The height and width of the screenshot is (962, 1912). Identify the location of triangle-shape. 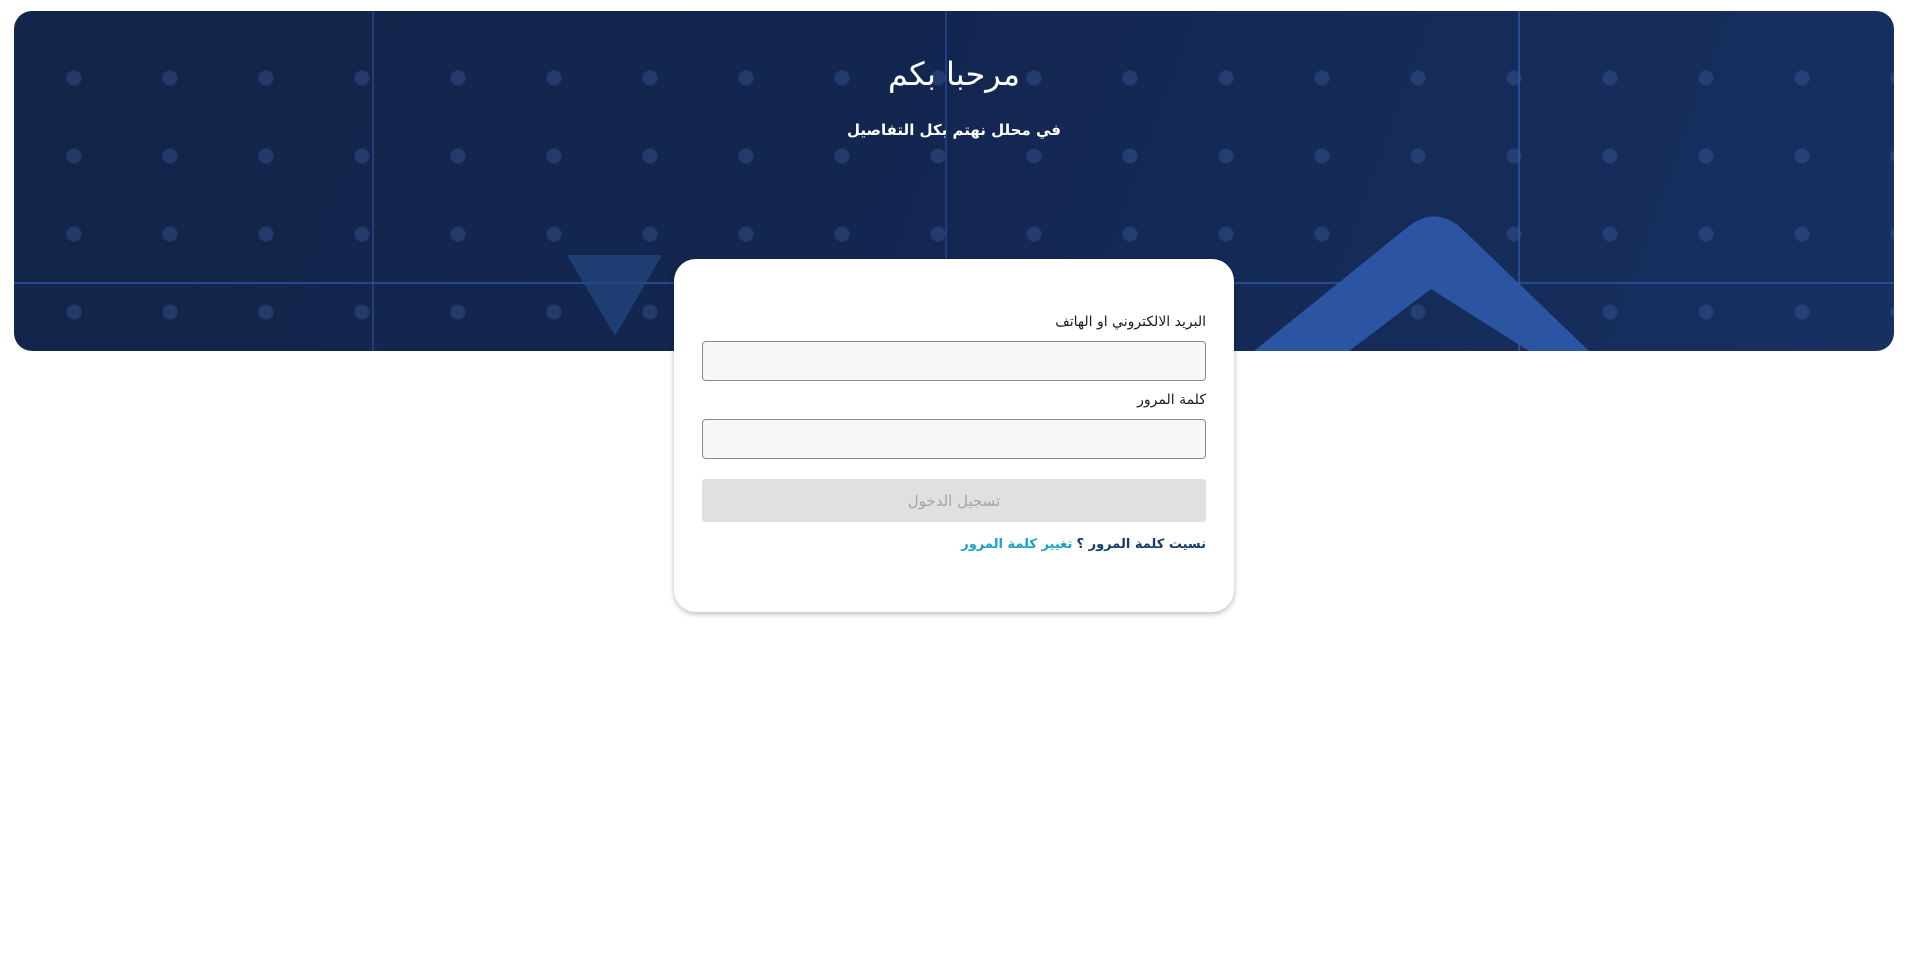
(614, 295).